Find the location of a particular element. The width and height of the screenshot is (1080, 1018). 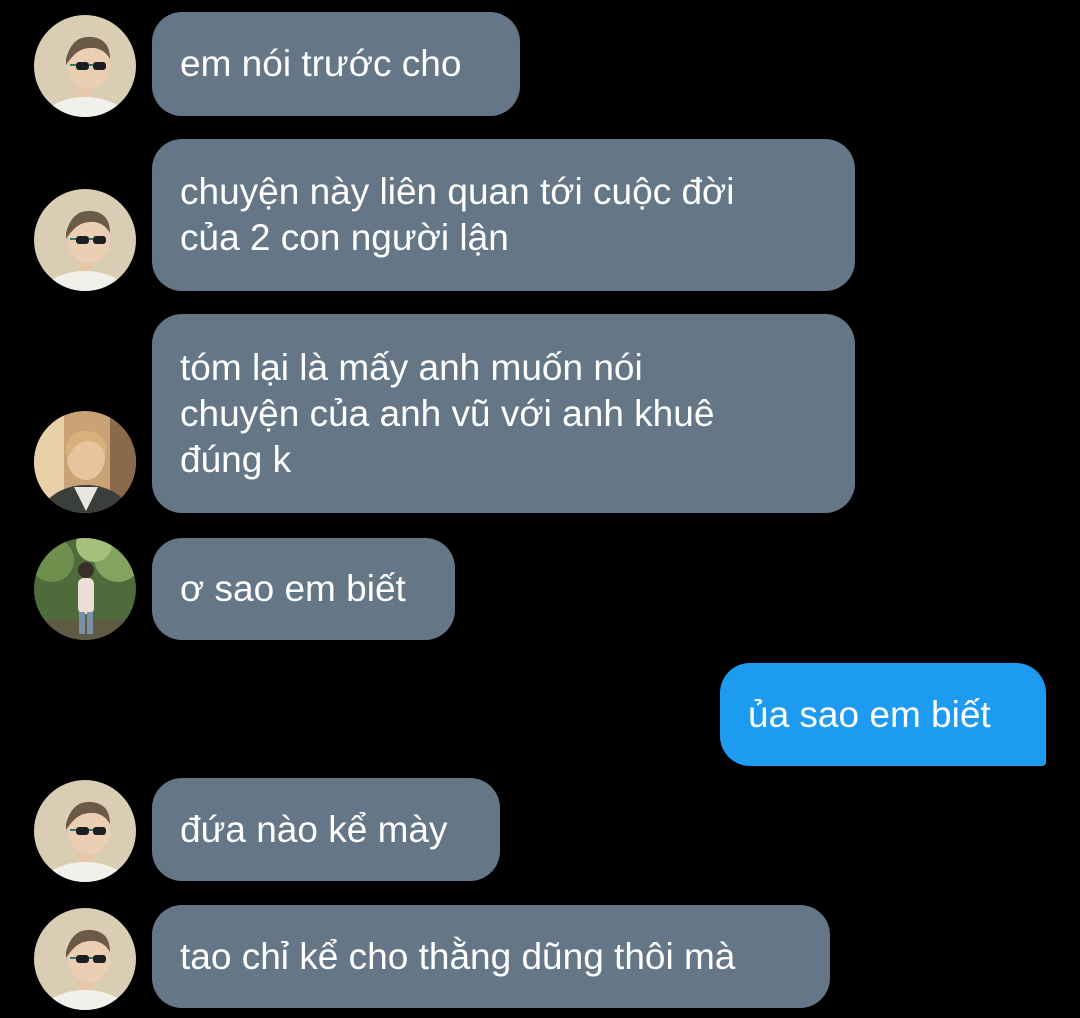

message-text: ơ sao em biết is located at coordinates (293, 588).